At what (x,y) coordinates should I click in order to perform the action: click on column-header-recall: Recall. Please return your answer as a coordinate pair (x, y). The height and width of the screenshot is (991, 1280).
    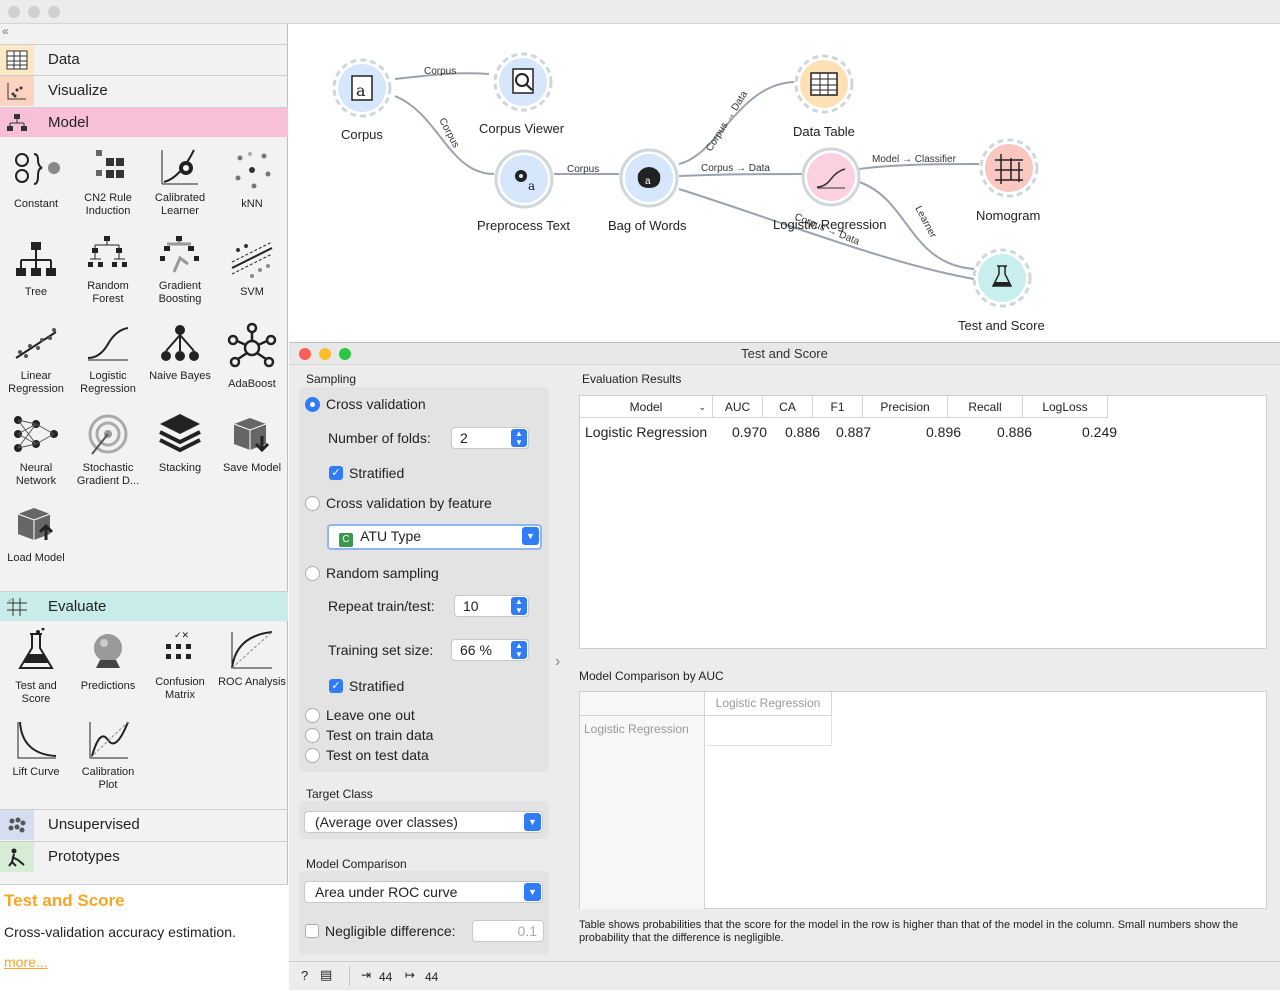
    Looking at the image, I should click on (985, 407).